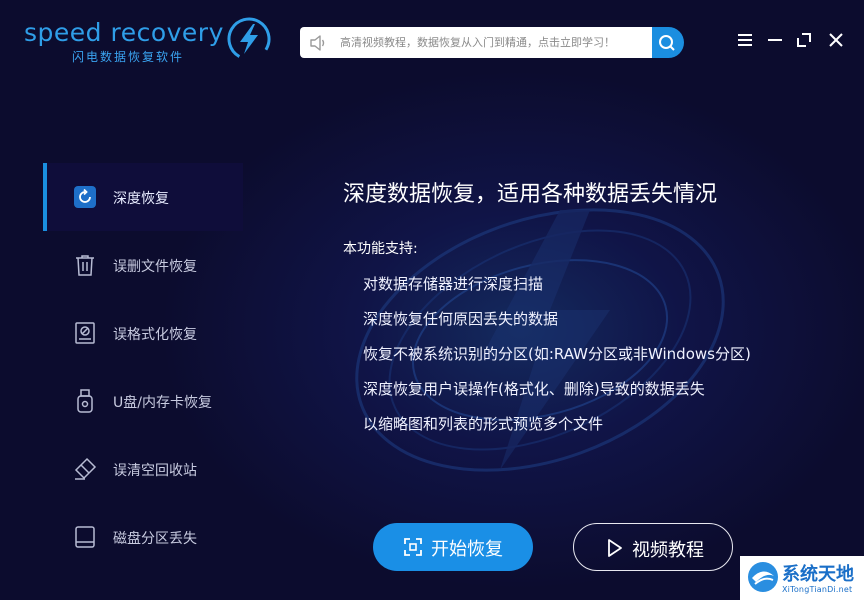 The image size is (864, 600). I want to click on minimize-icon, so click(775, 40).